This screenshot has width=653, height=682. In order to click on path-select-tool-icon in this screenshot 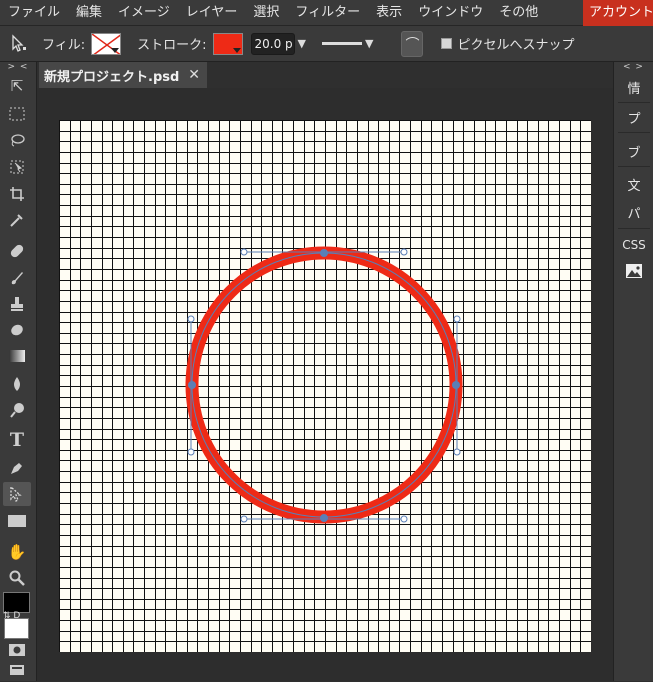, I will do `click(17, 494)`.